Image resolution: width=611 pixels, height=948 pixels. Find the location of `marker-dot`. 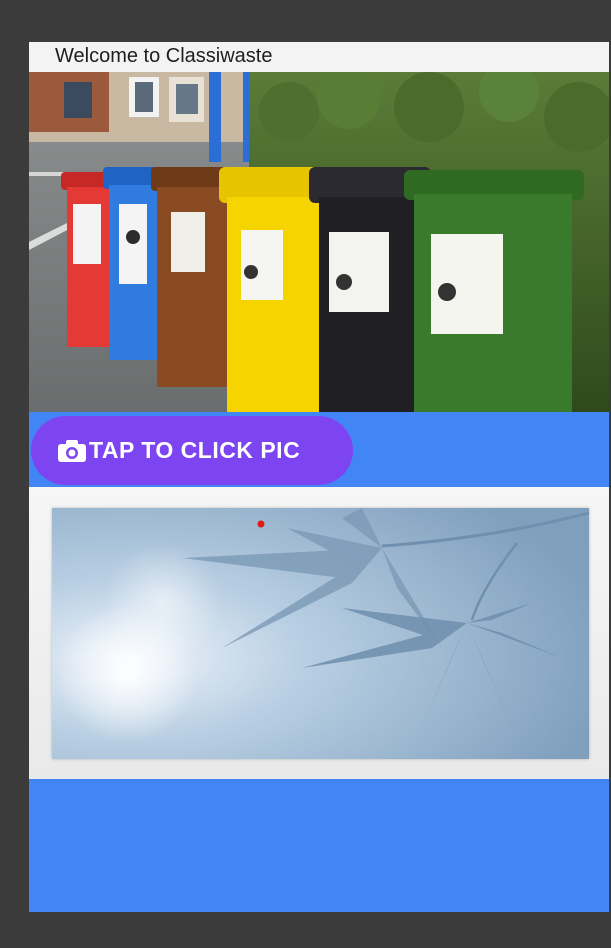

marker-dot is located at coordinates (261, 524).